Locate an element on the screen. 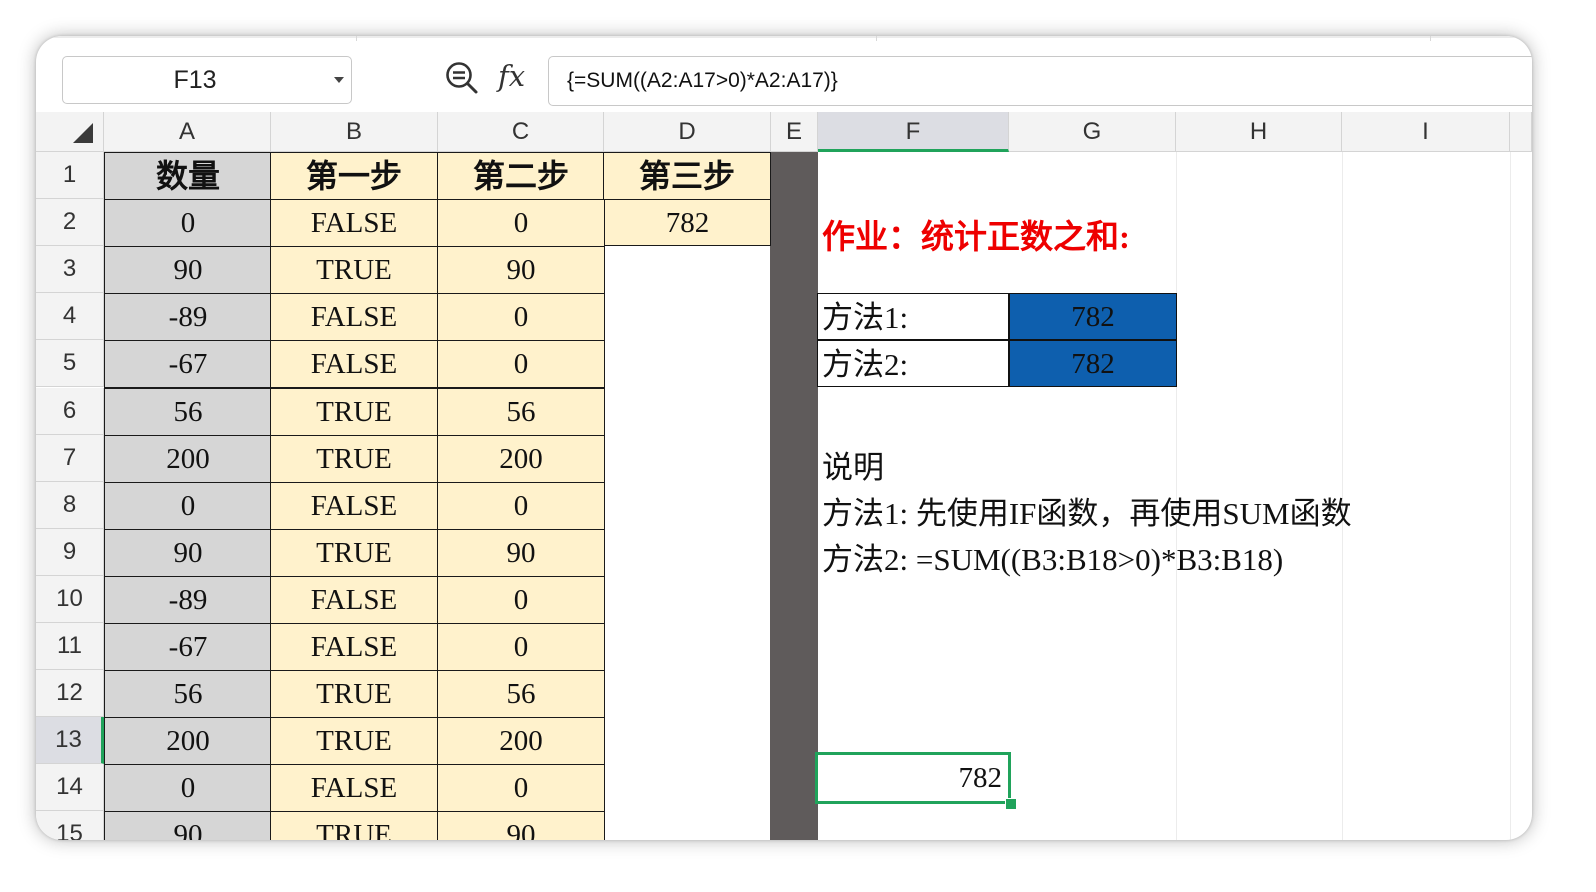  cell-c12: 56 is located at coordinates (521, 694).